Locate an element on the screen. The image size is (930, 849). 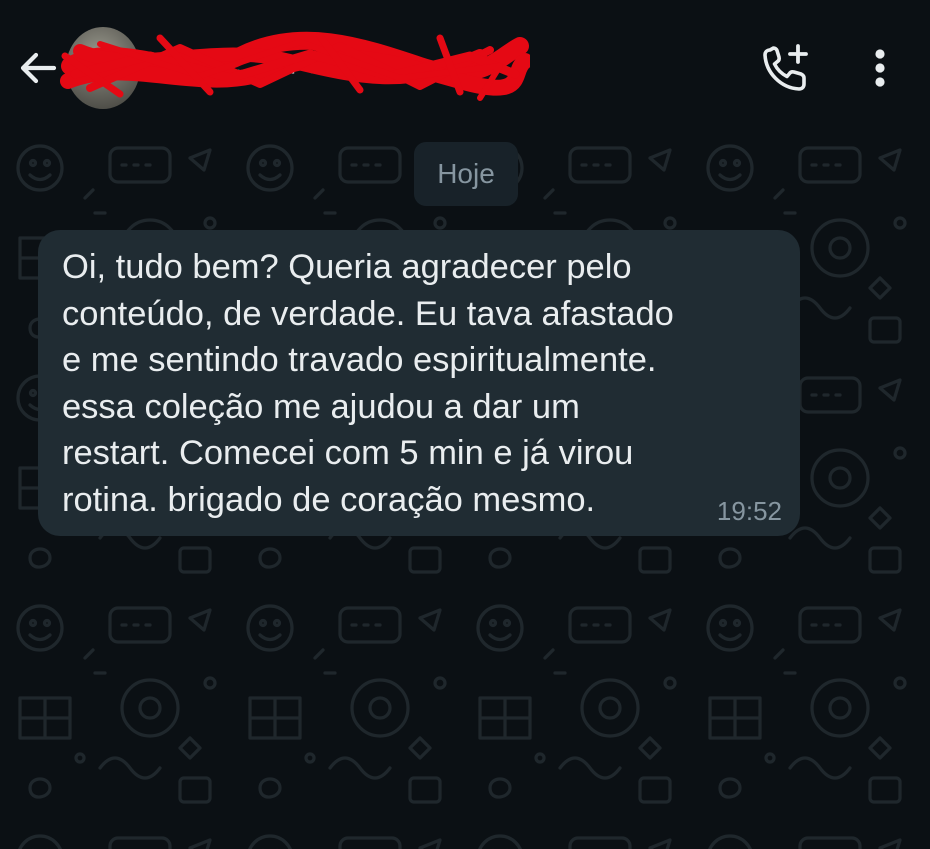
arrow-left-icon is located at coordinates (38, 68).